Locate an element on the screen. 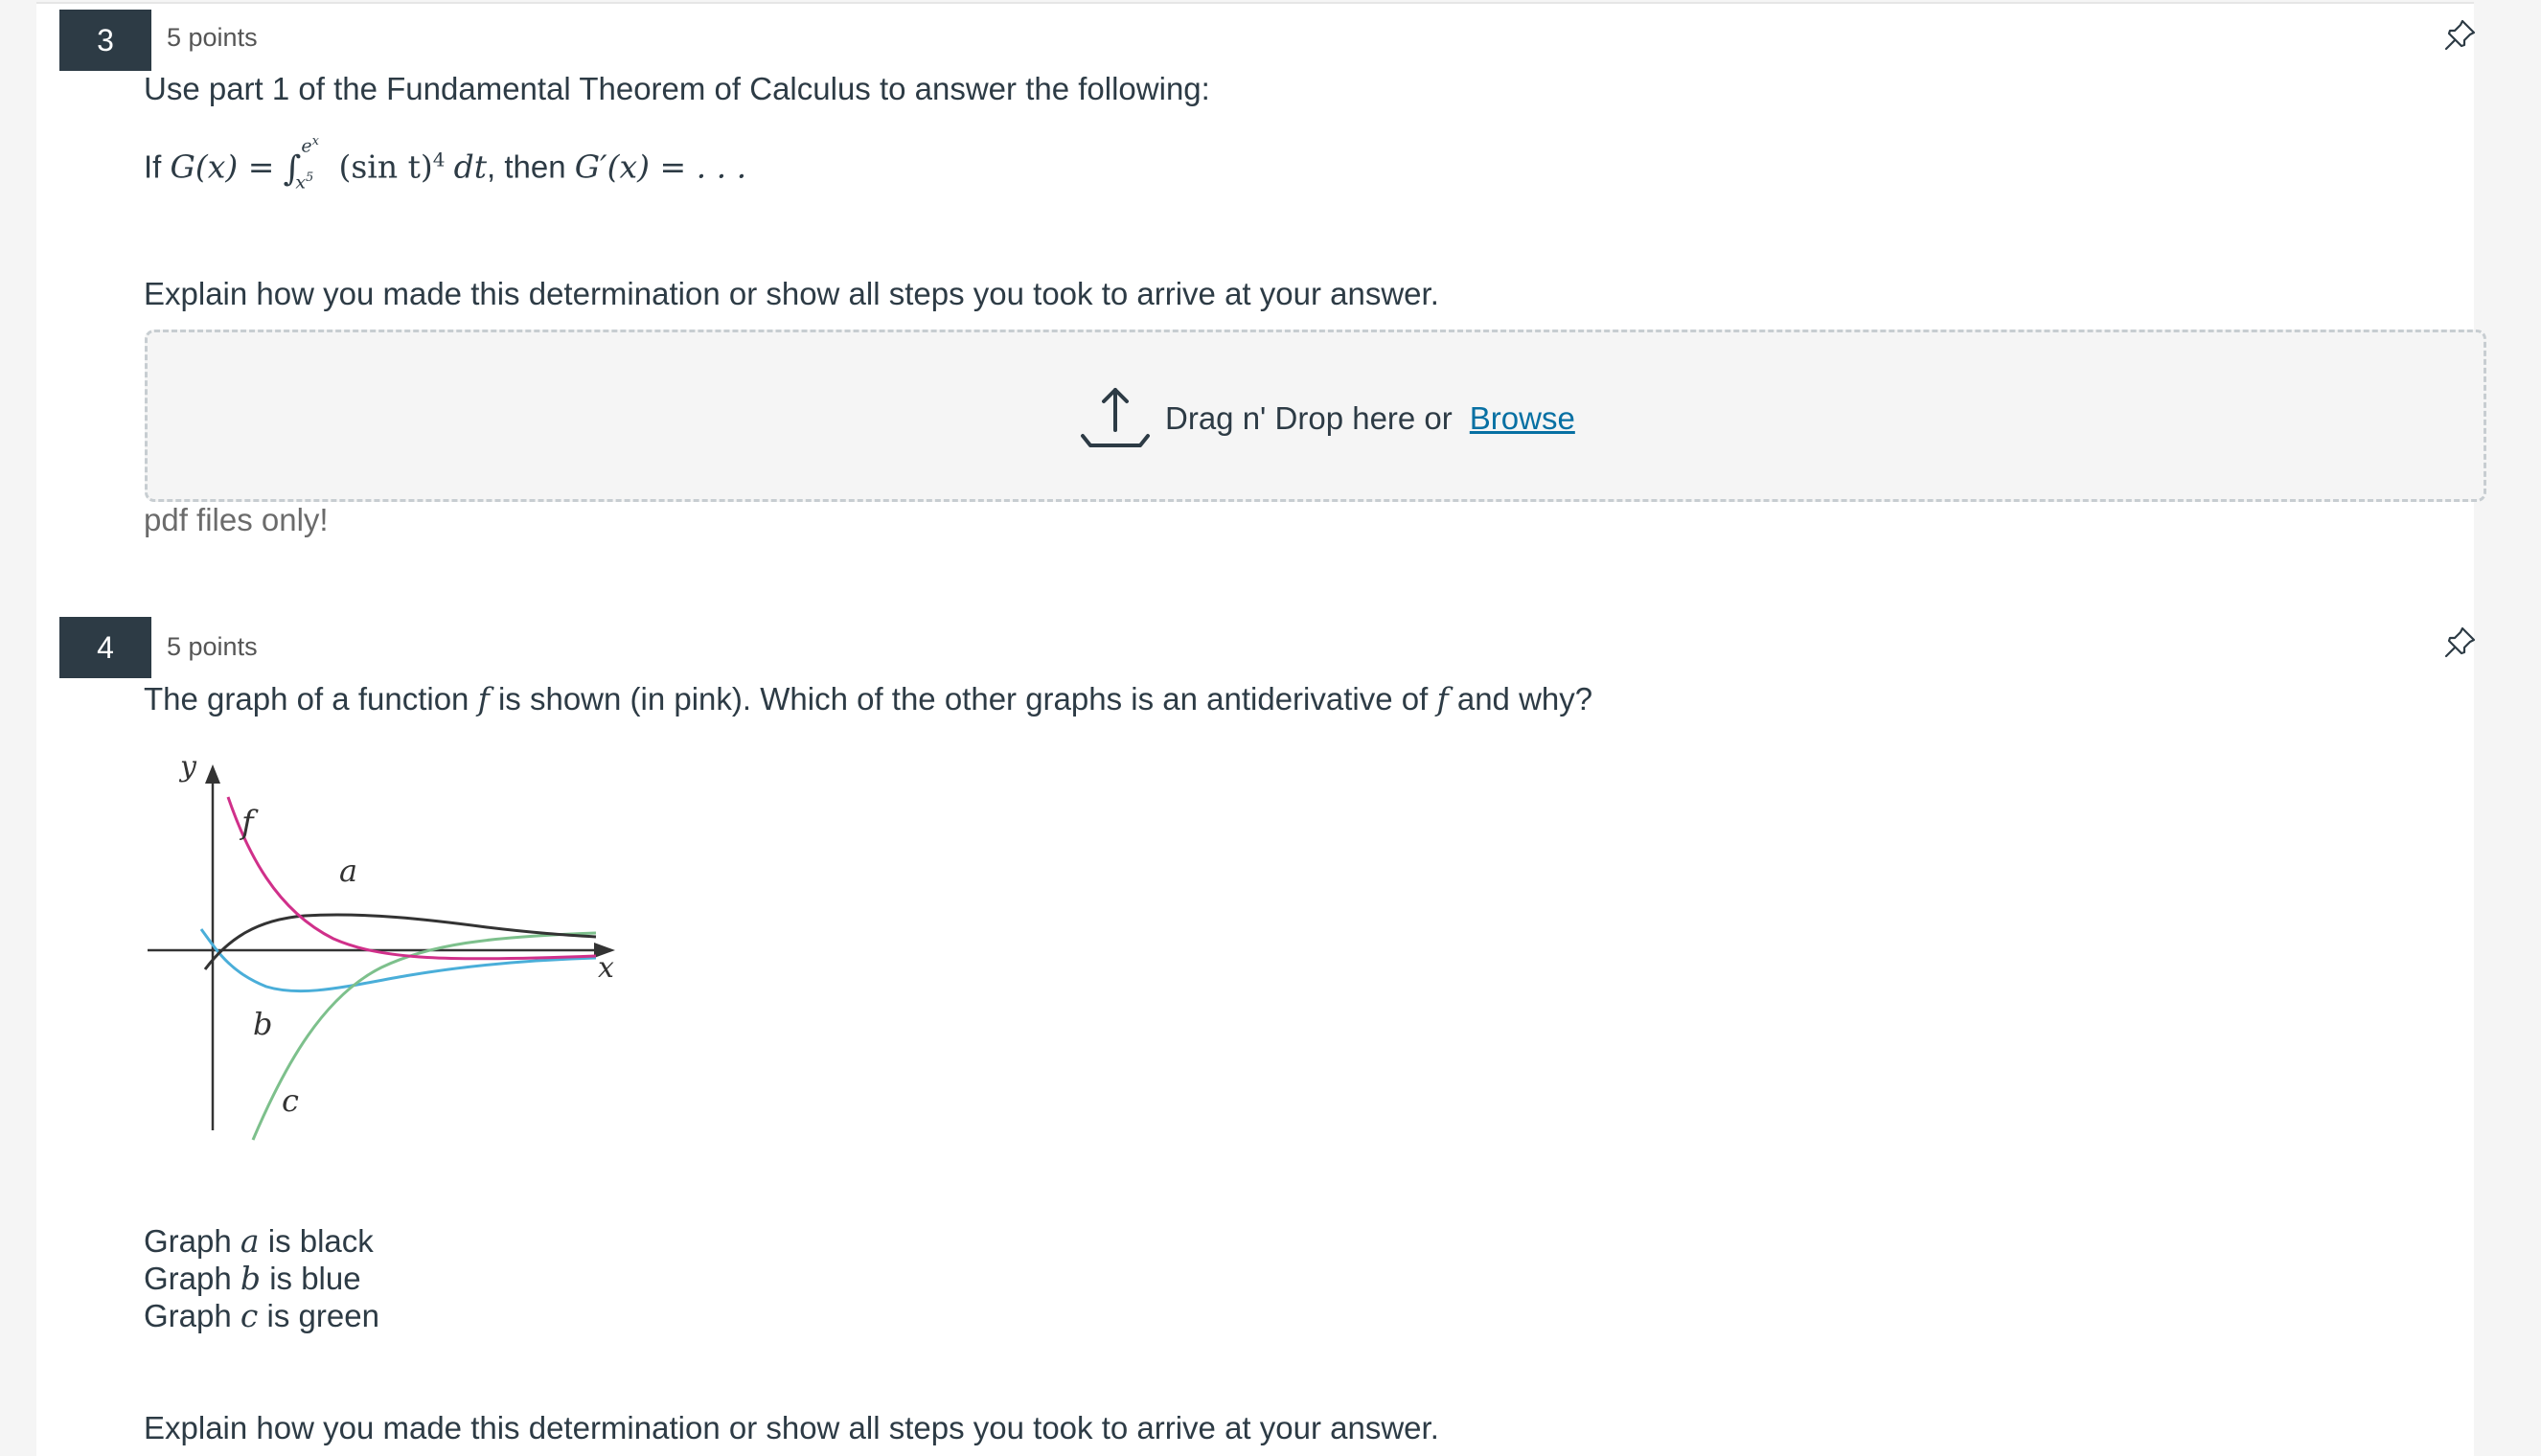 This screenshot has height=1456, width=2541. integral-limits: ex x5 is located at coordinates (312, 163).